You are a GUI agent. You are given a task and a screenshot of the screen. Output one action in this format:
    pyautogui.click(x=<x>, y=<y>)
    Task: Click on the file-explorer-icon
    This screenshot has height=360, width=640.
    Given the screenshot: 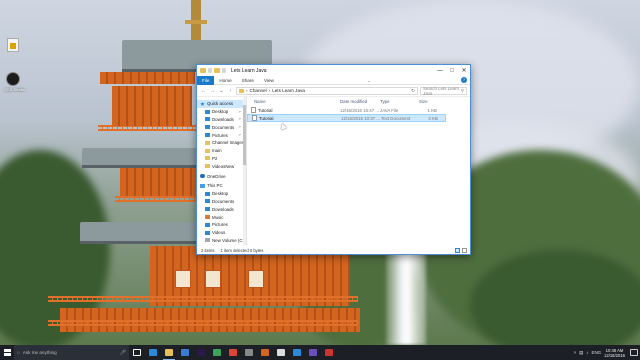 What is the action you would take?
    pyautogui.click(x=169, y=352)
    